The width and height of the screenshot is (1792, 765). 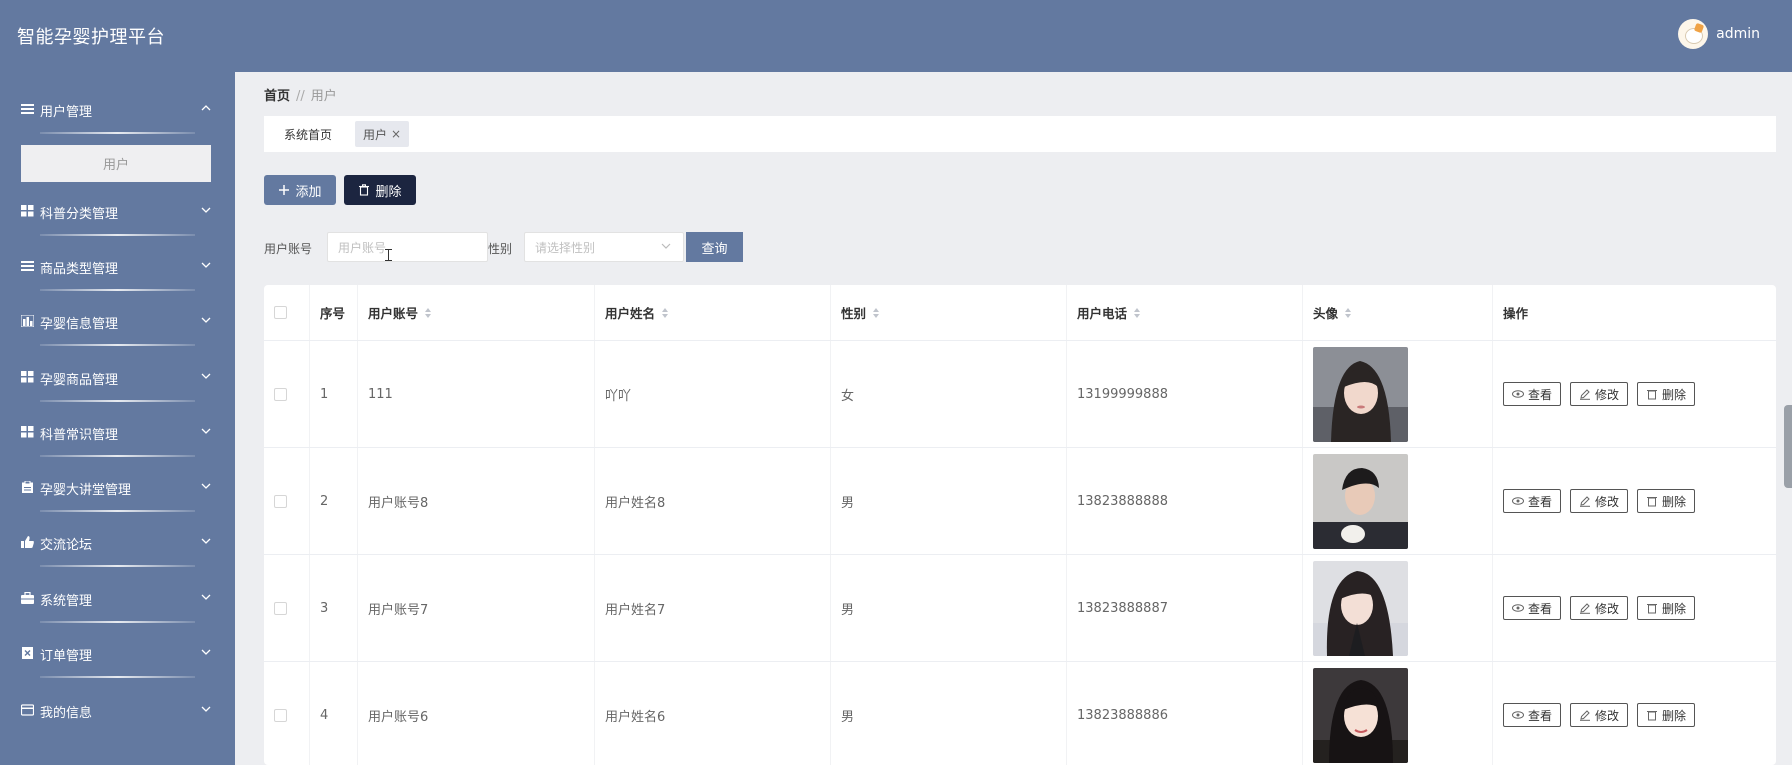 I want to click on breadcrumb-current: 用户, so click(x=323, y=96).